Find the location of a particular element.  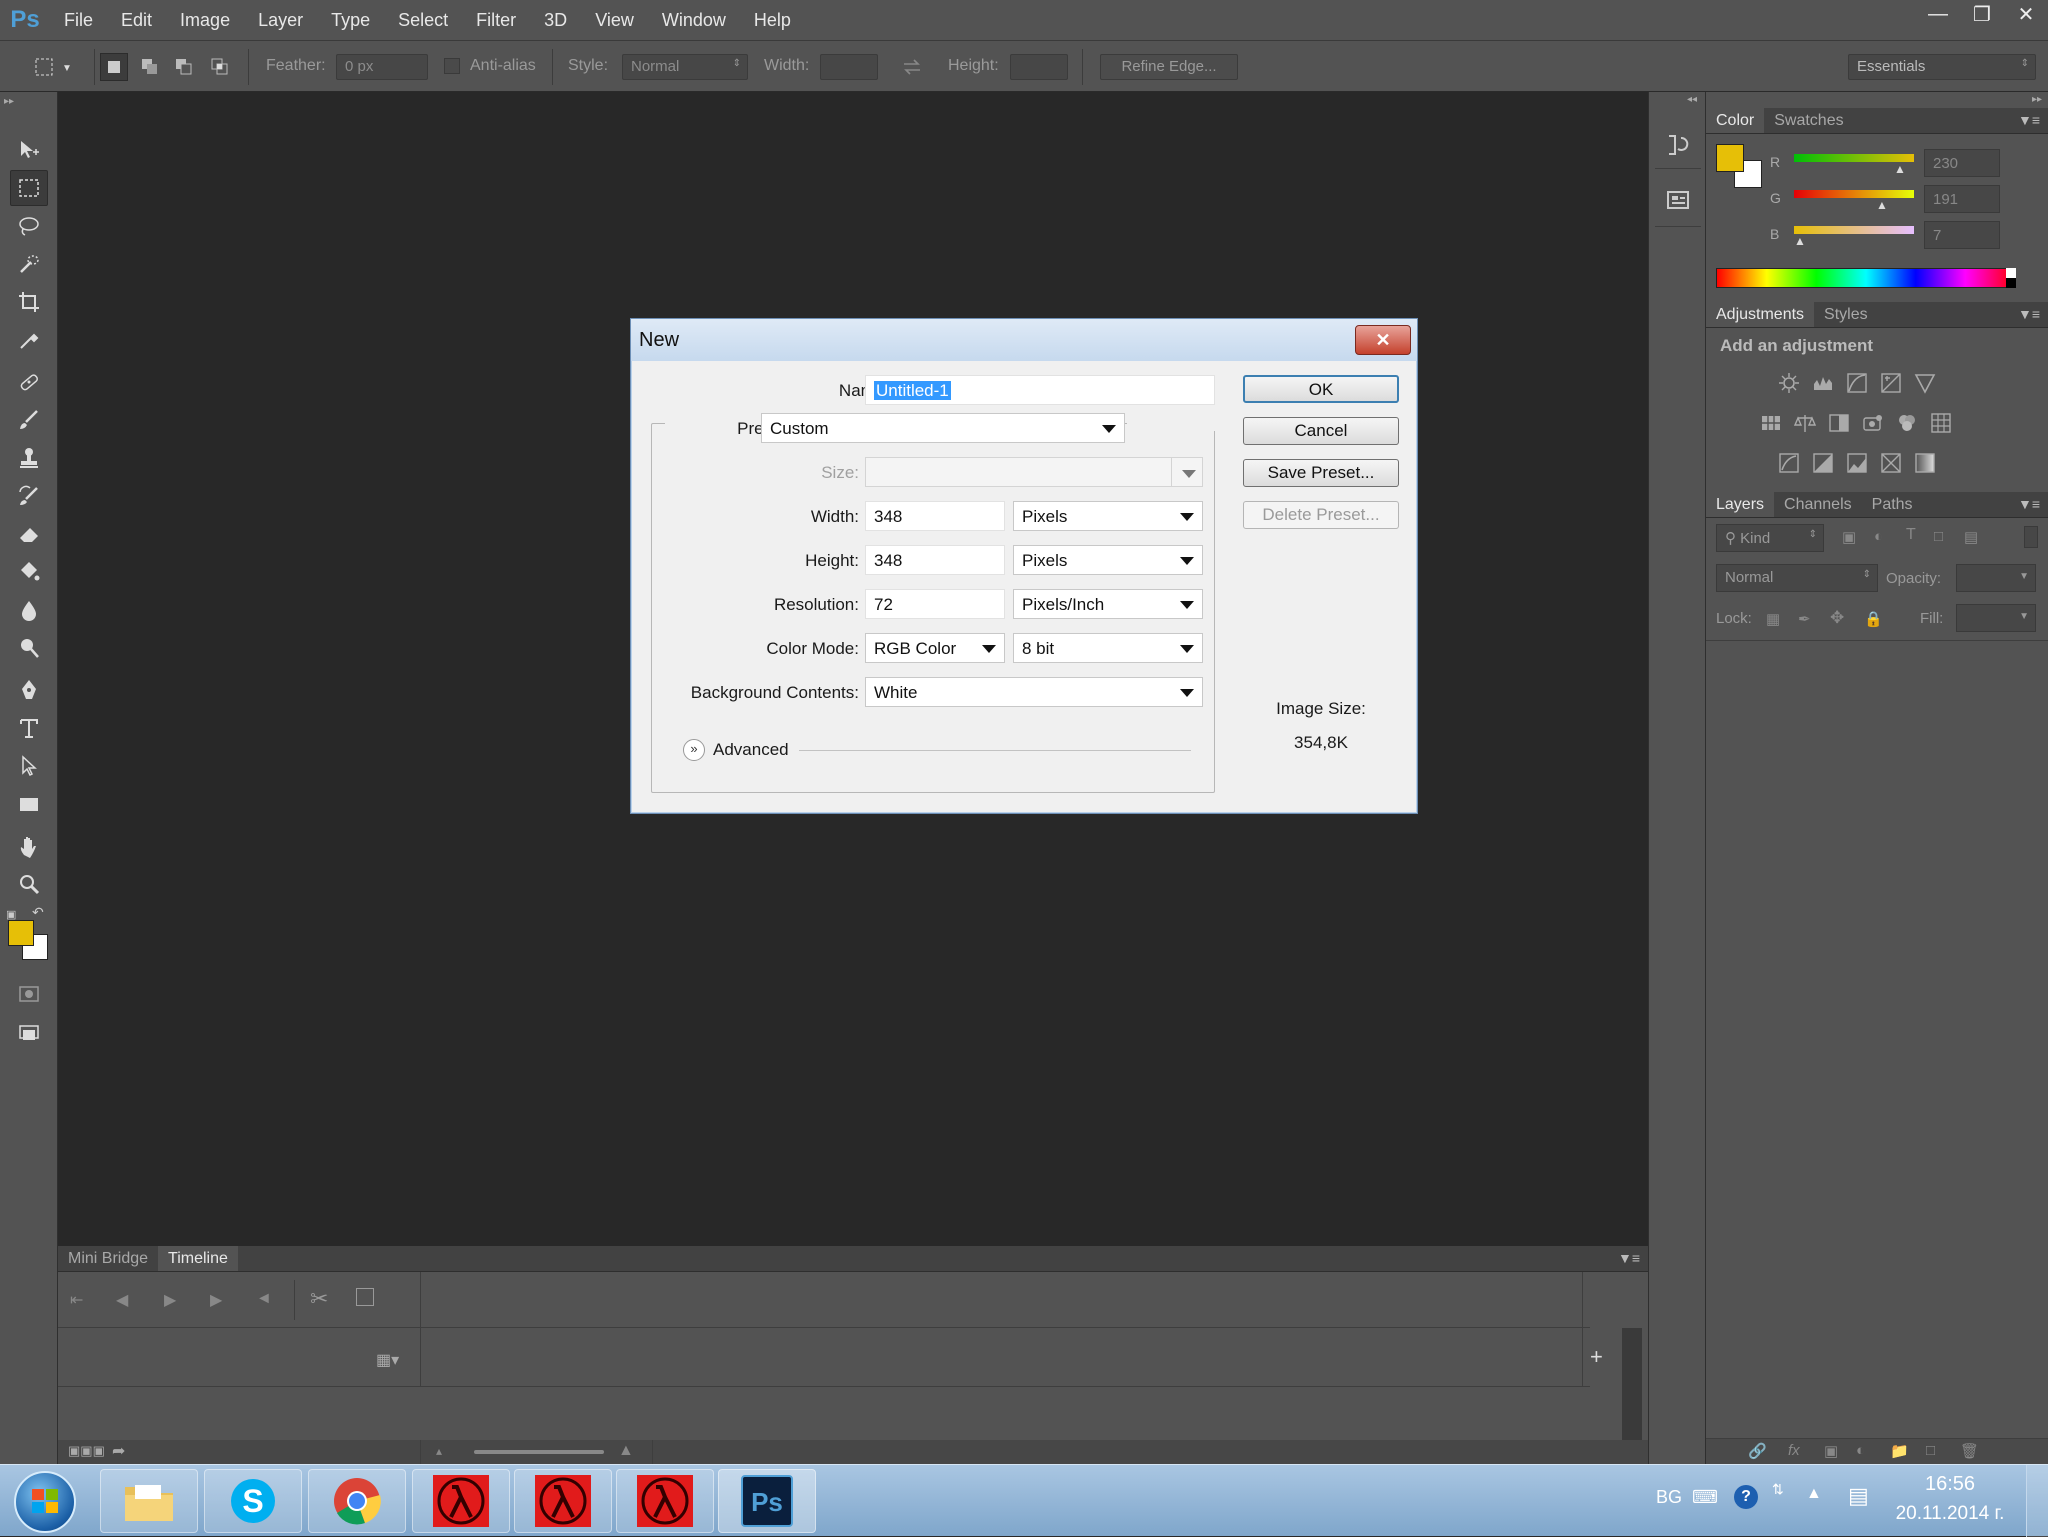

height-input: 348 is located at coordinates (935, 560).